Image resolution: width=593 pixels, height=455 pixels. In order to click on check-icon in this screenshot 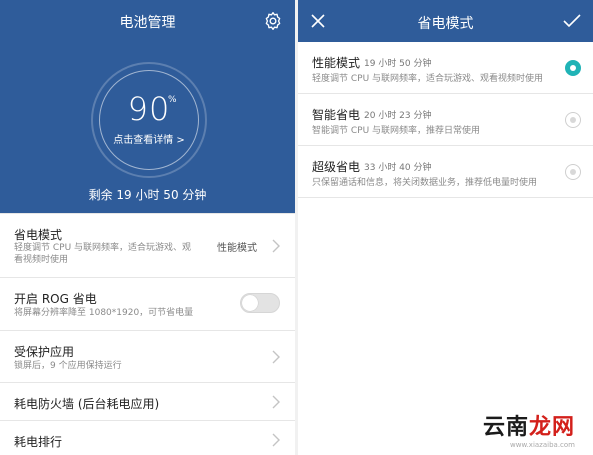, I will do `click(572, 21)`.